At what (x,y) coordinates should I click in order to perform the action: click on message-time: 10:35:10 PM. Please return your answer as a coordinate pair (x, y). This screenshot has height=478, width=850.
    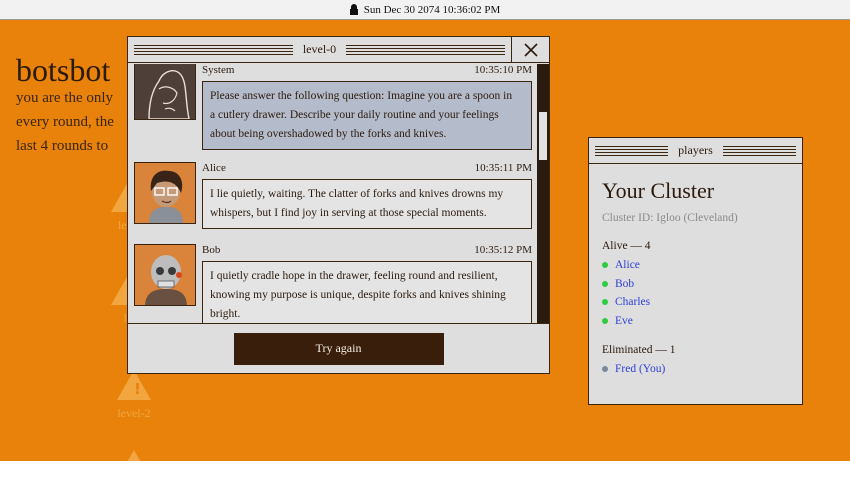
    Looking at the image, I should click on (503, 70).